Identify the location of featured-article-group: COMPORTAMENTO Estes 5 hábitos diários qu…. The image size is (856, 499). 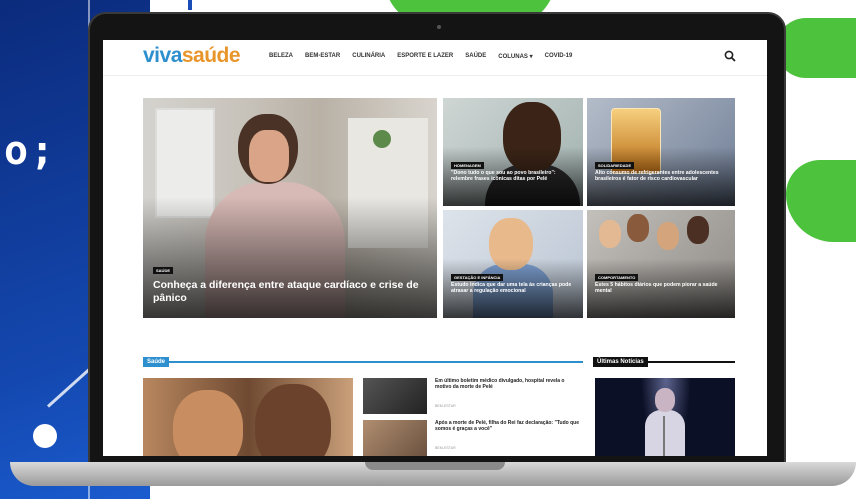
(661, 264).